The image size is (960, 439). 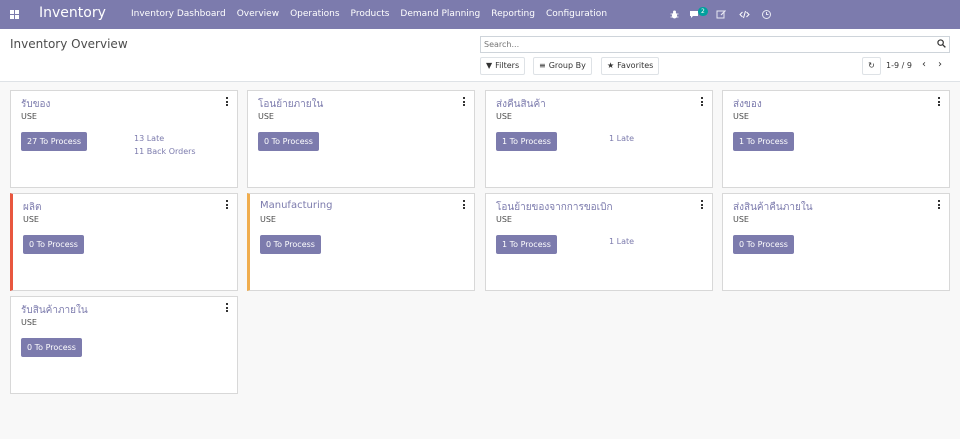 What do you see at coordinates (701, 44) in the screenshot?
I see `search-input` at bounding box center [701, 44].